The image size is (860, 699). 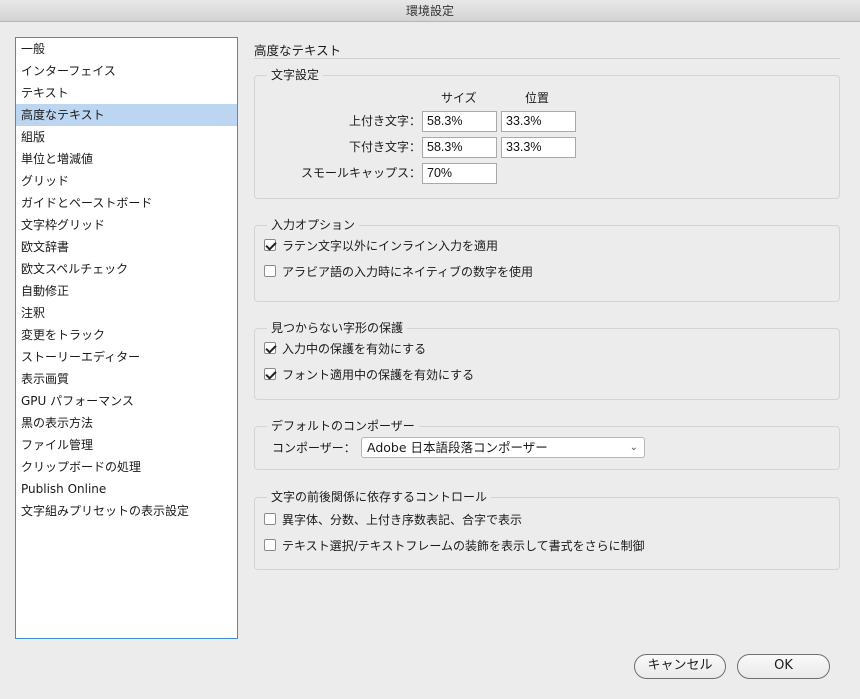 I want to click on superscript-label: 上付き文字：, so click(x=384, y=121).